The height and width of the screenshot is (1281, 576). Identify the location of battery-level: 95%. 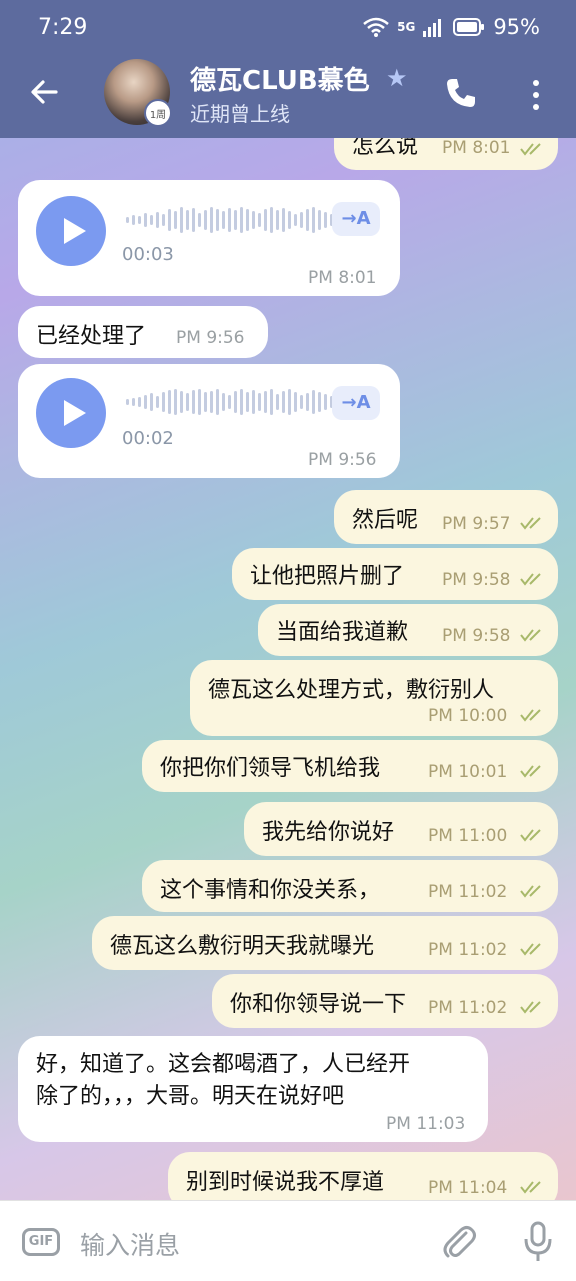
(516, 27).